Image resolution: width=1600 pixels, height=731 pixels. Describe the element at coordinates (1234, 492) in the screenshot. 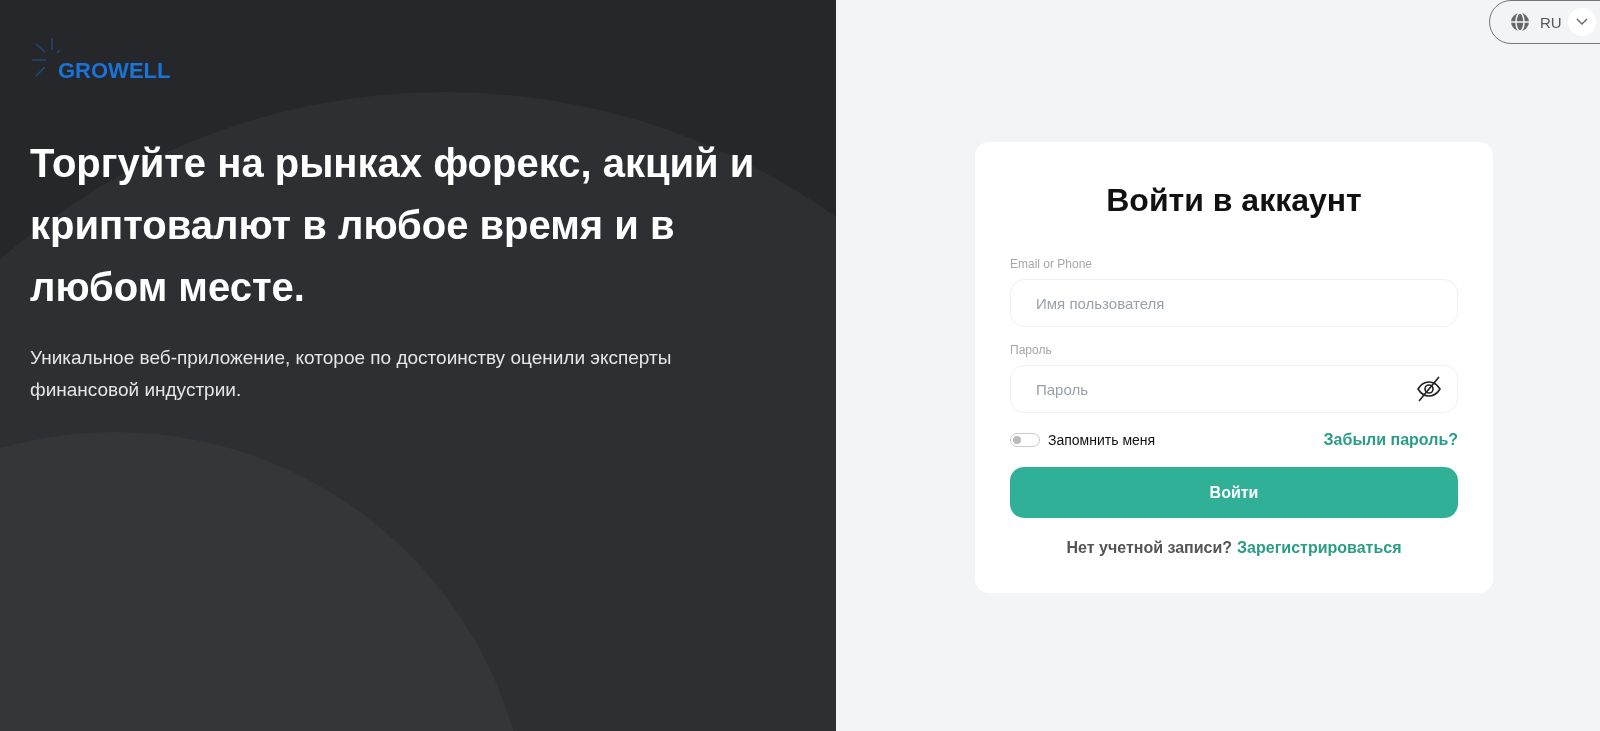

I see `login-button: Войти` at that location.